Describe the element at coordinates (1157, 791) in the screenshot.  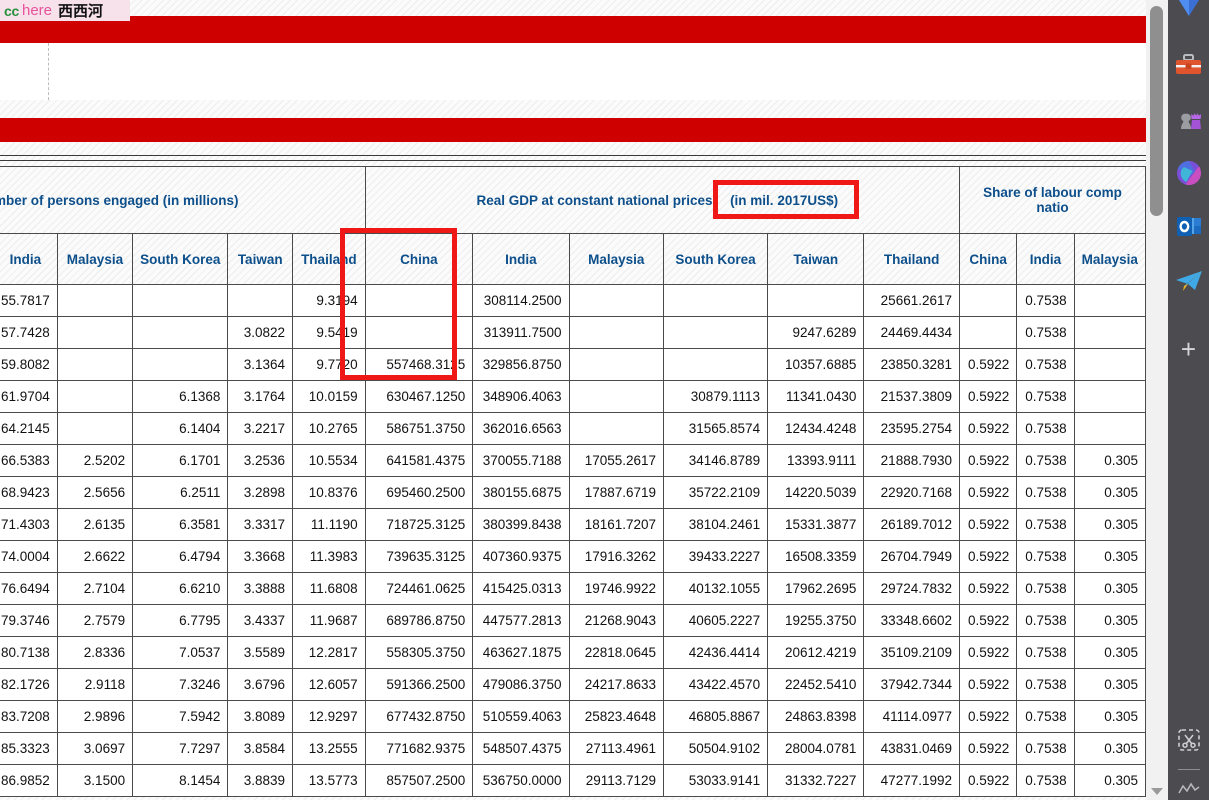
I see `scroll-down-arrow-icon` at that location.